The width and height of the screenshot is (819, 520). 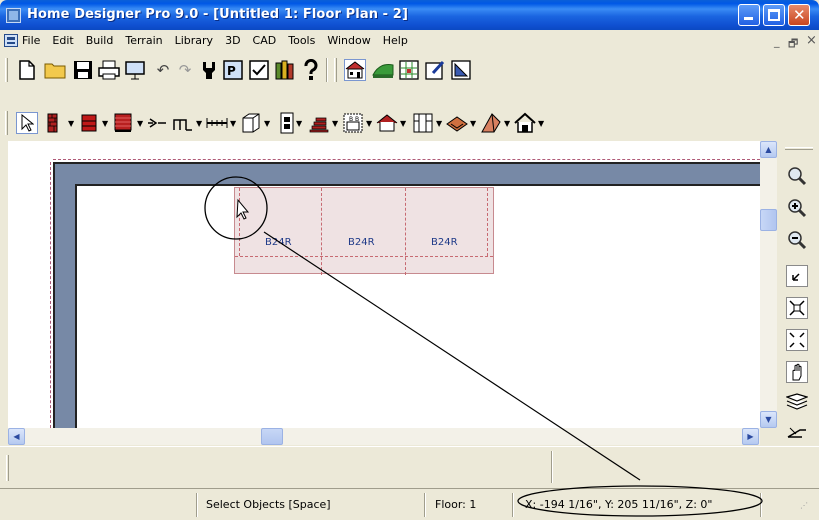 I want to click on select-arrow-icon, so click(x=27, y=123).